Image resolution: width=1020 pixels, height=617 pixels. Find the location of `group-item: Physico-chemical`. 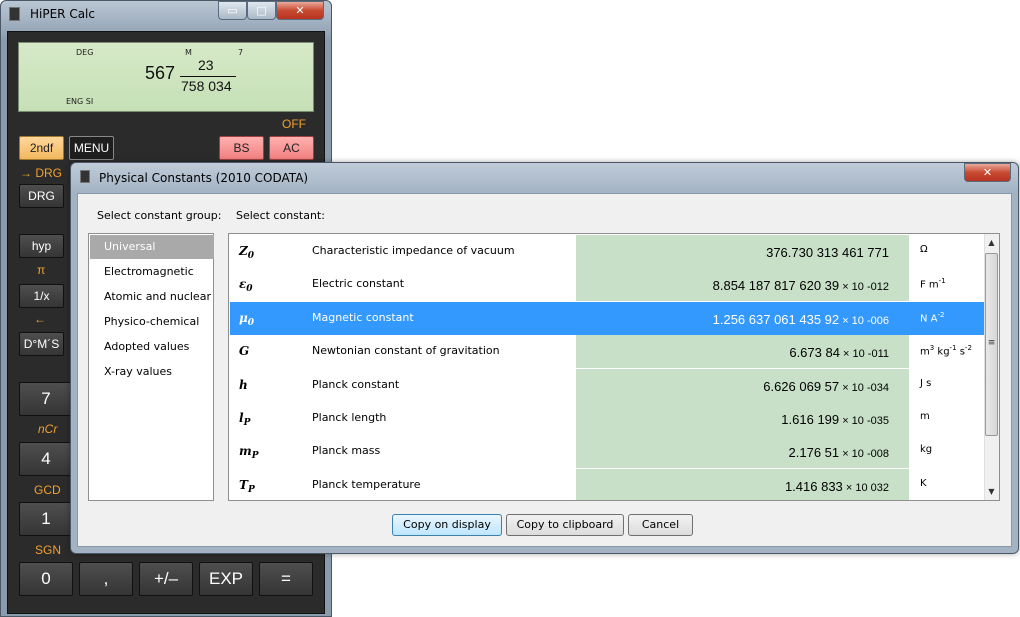

group-item: Physico-chemical is located at coordinates (152, 322).